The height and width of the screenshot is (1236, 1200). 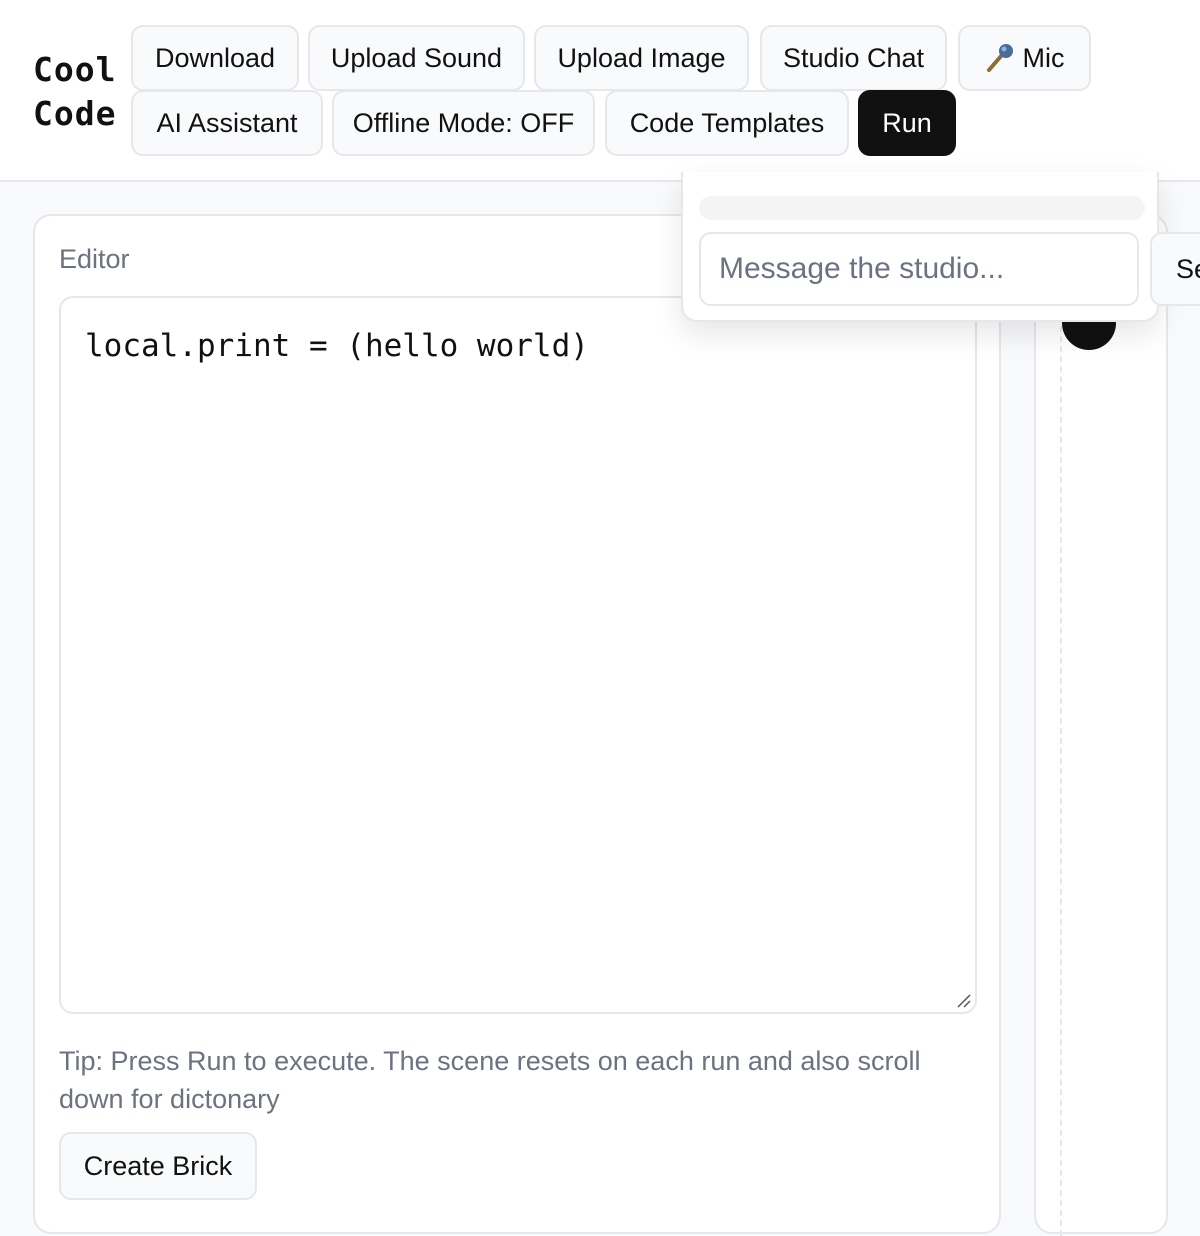 I want to click on upload-sound-button: Upload Sound, so click(x=416, y=58).